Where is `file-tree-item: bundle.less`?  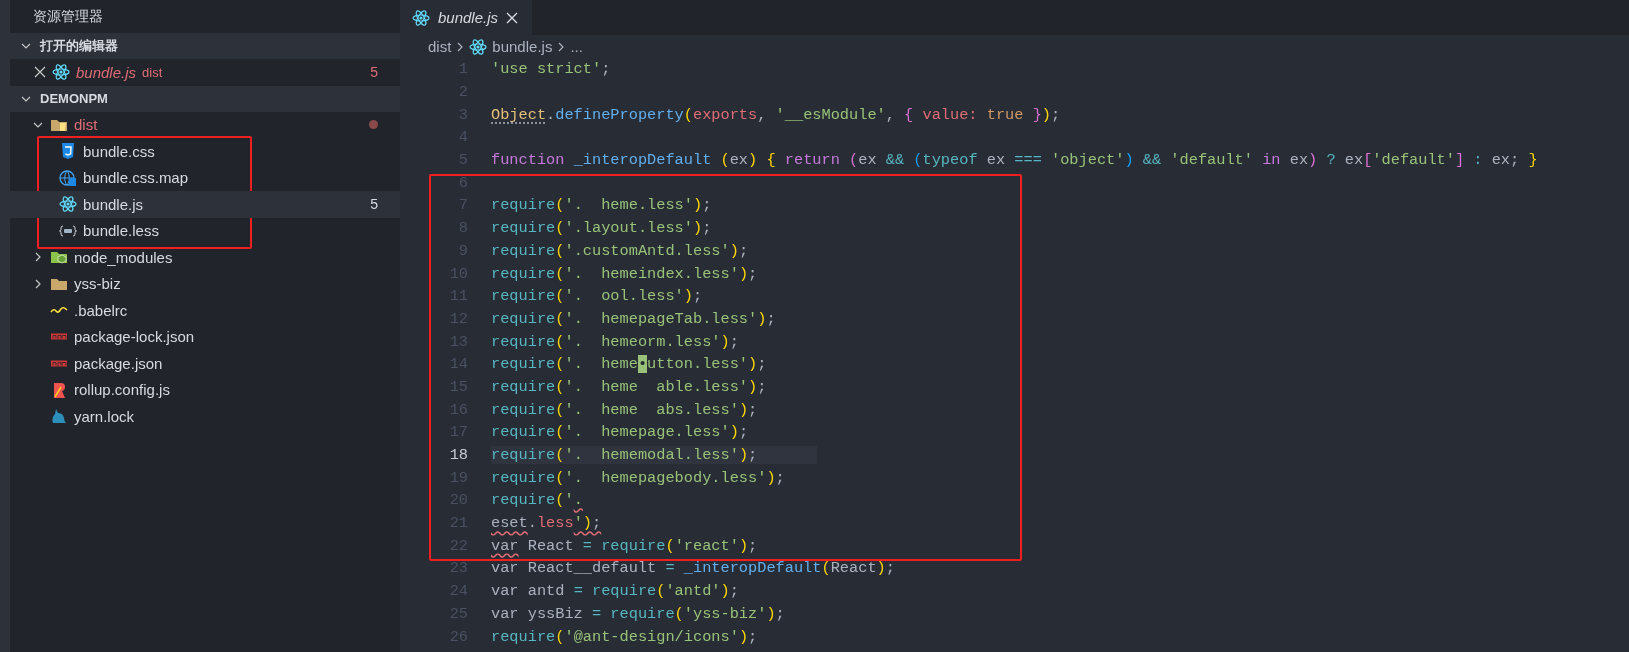
file-tree-item: bundle.less is located at coordinates (205, 230).